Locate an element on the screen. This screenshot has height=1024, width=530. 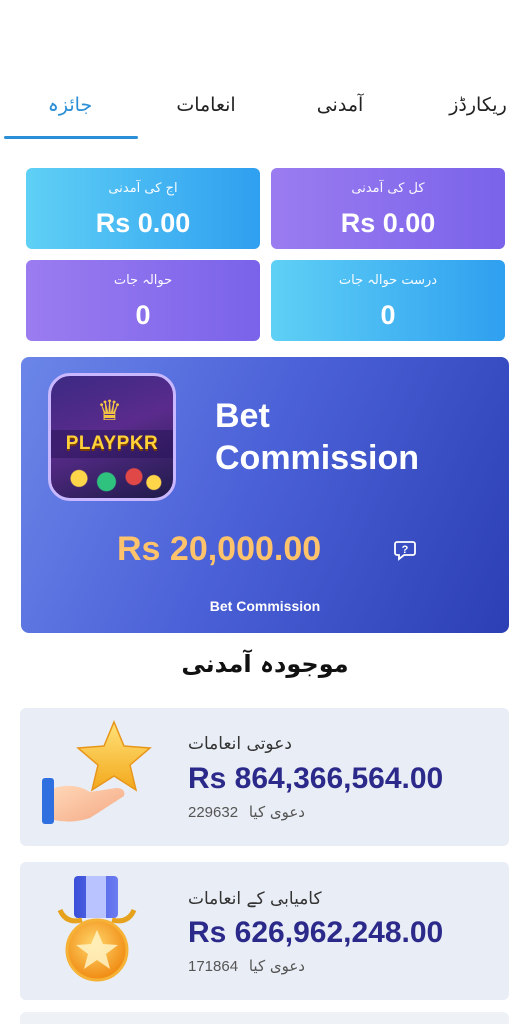
today-income-card: اج کی آمدنی Rs 0.00 is located at coordinates (143, 208).